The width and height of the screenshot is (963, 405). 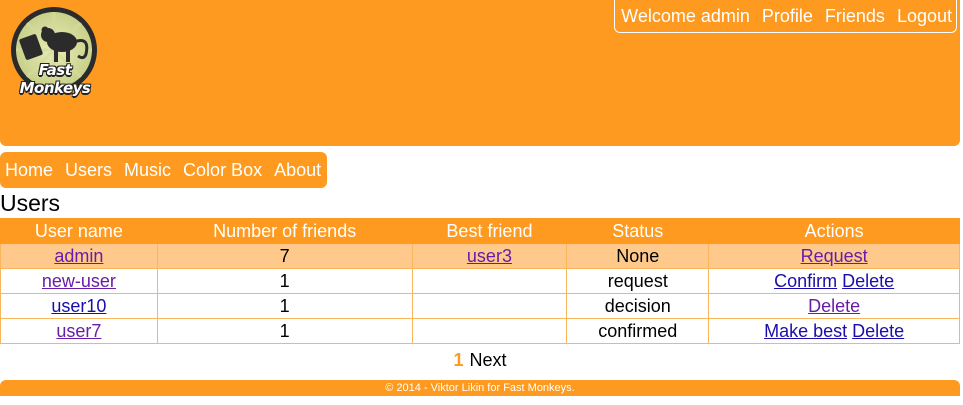 I want to click on table-row: new-user 1 request Confirm Delete, so click(x=480, y=281).